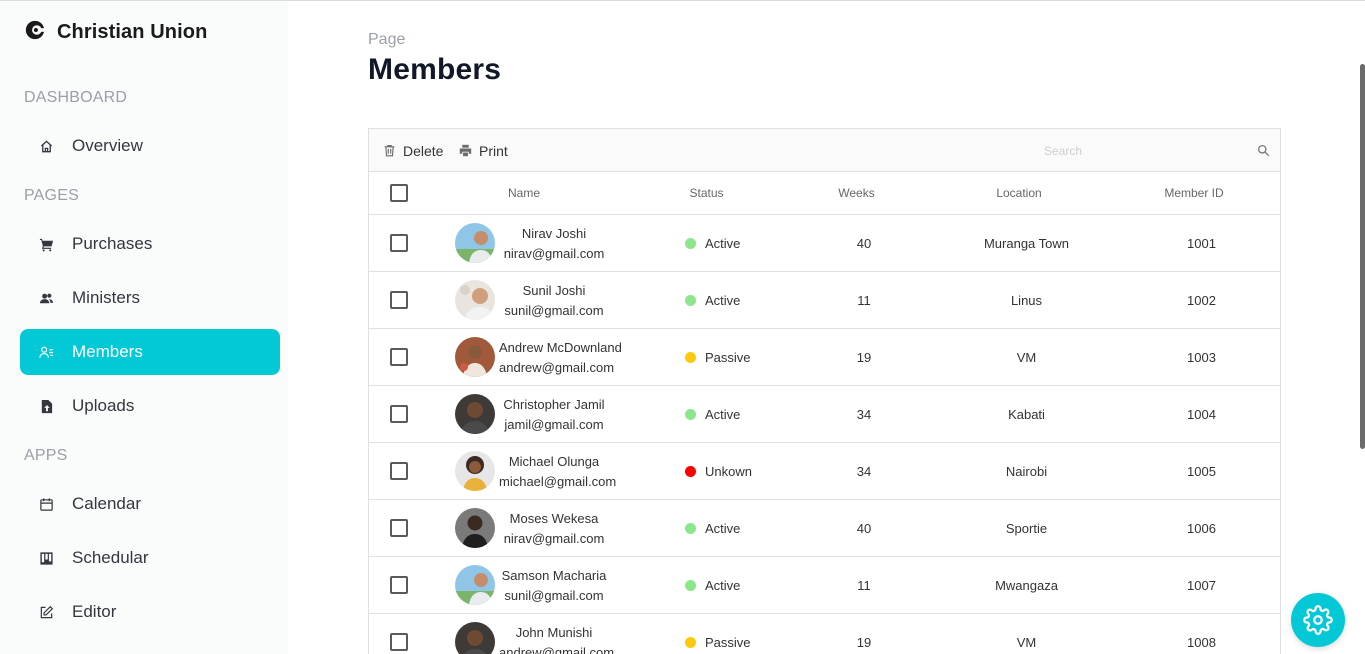 The width and height of the screenshot is (1365, 654). Describe the element at coordinates (1201, 357) in the screenshot. I see `member-id-cell: 1003` at that location.